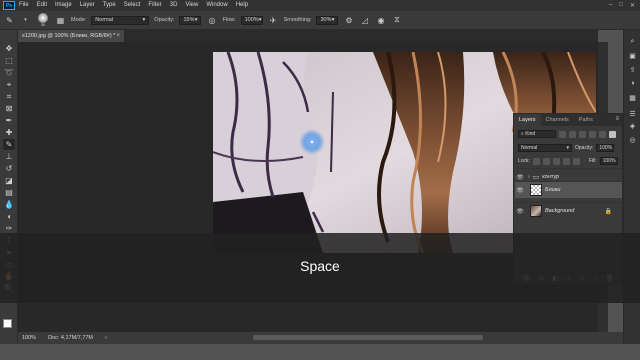 This screenshot has width=640, height=360. What do you see at coordinates (70, 338) in the screenshot?
I see `document-size-info: Doc: 4,17M/7,77M` at bounding box center [70, 338].